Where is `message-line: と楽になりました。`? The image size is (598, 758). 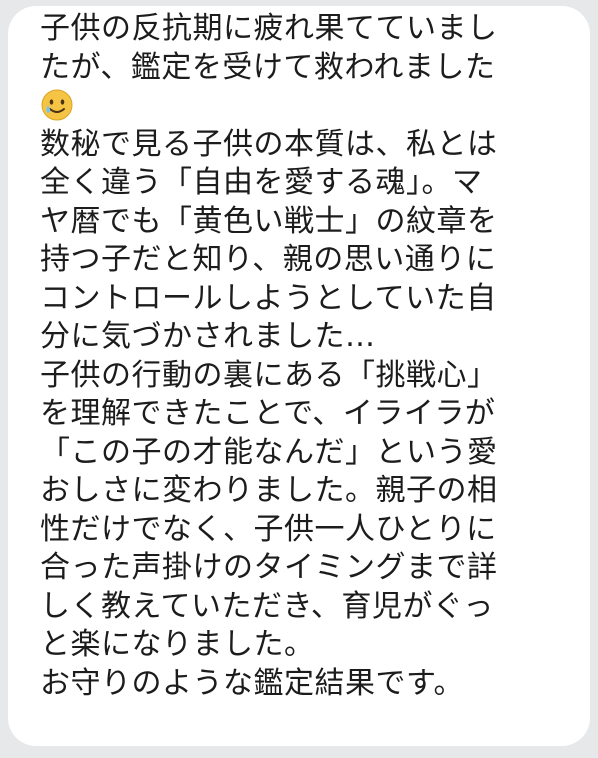
message-line: と楽になりました。 is located at coordinates (177, 644).